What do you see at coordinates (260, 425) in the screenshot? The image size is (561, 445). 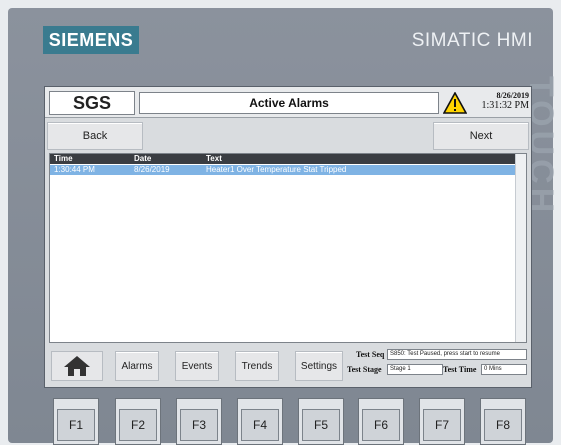 I see `f4-key-cap: F4` at bounding box center [260, 425].